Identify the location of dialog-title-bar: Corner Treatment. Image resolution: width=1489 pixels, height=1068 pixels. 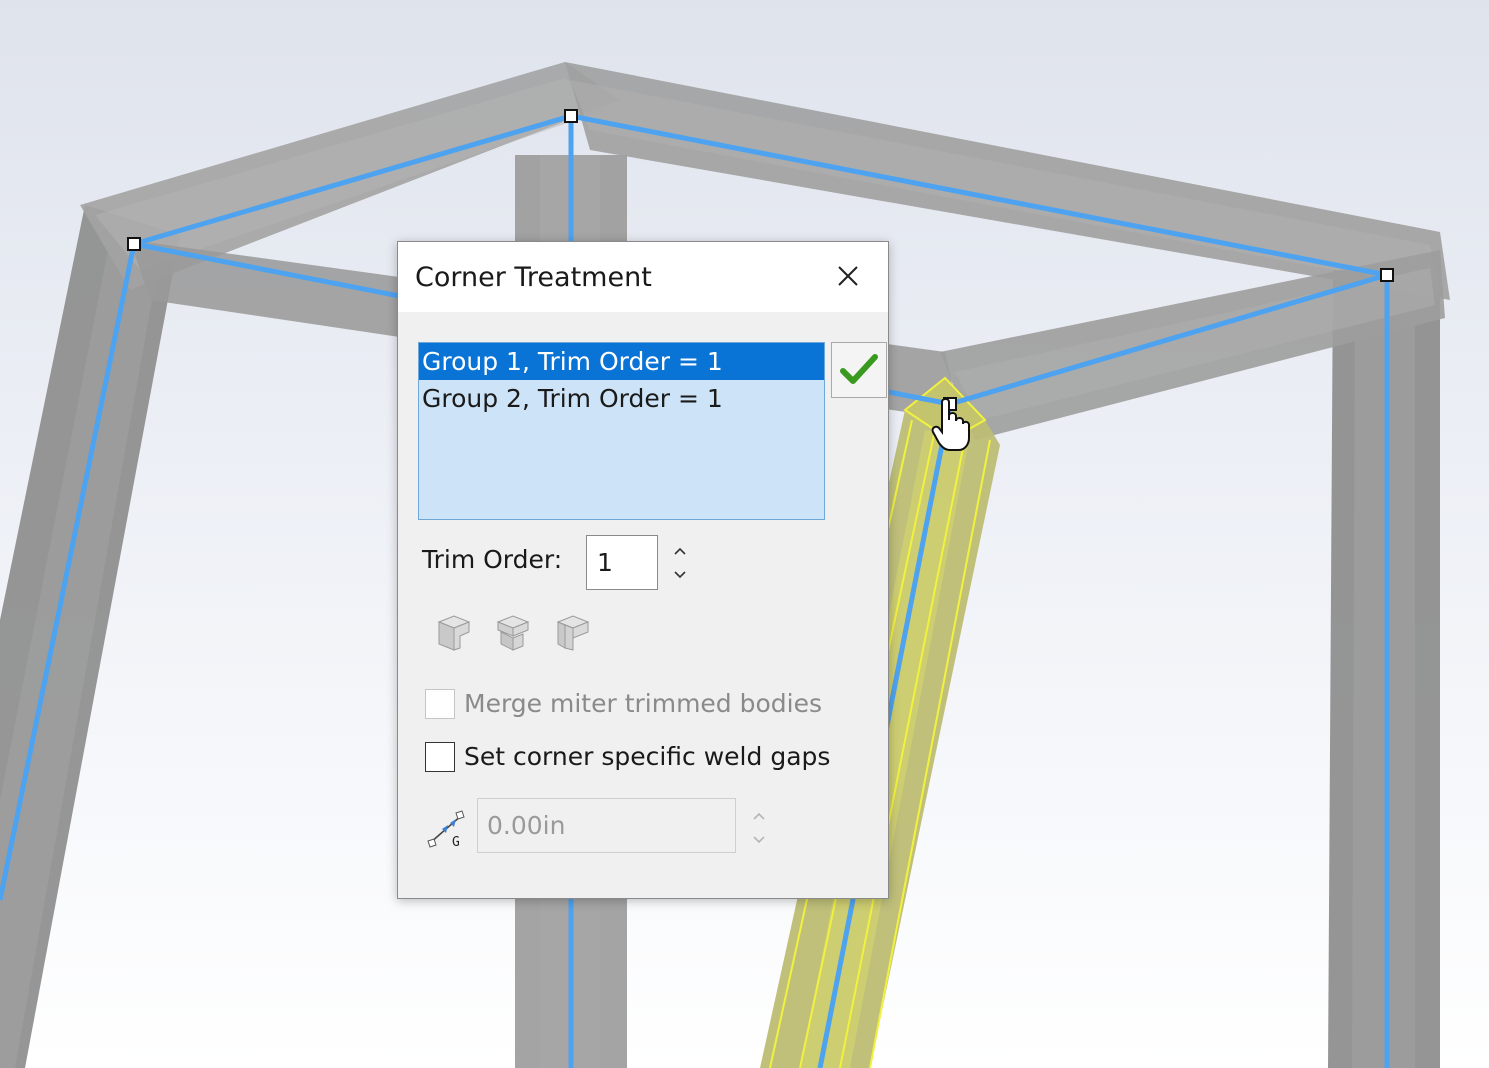
(643, 277).